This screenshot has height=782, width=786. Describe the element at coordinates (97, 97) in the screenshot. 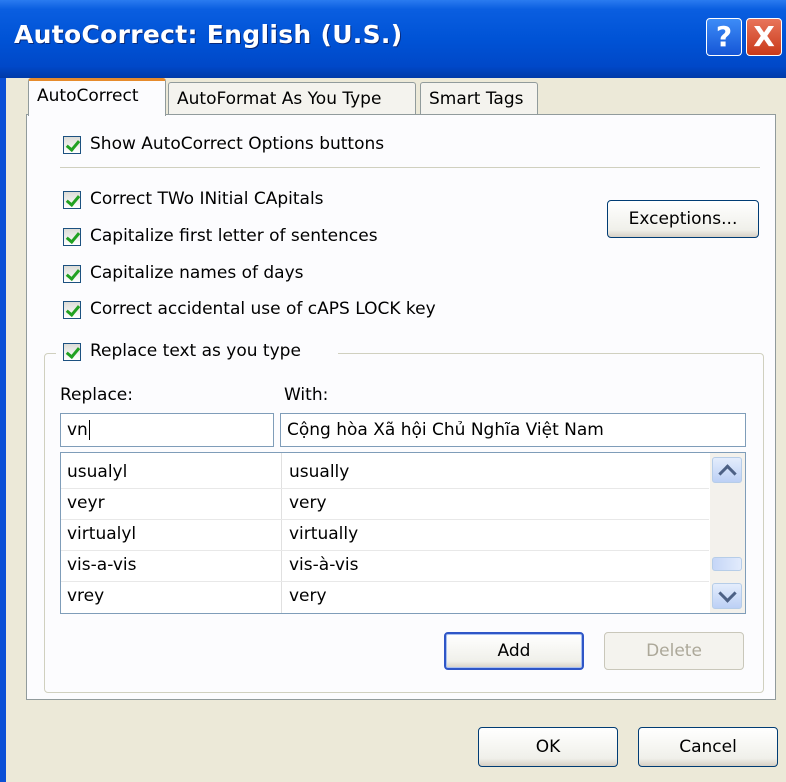

I see `tab-autocorrect: AutoCorrect` at that location.